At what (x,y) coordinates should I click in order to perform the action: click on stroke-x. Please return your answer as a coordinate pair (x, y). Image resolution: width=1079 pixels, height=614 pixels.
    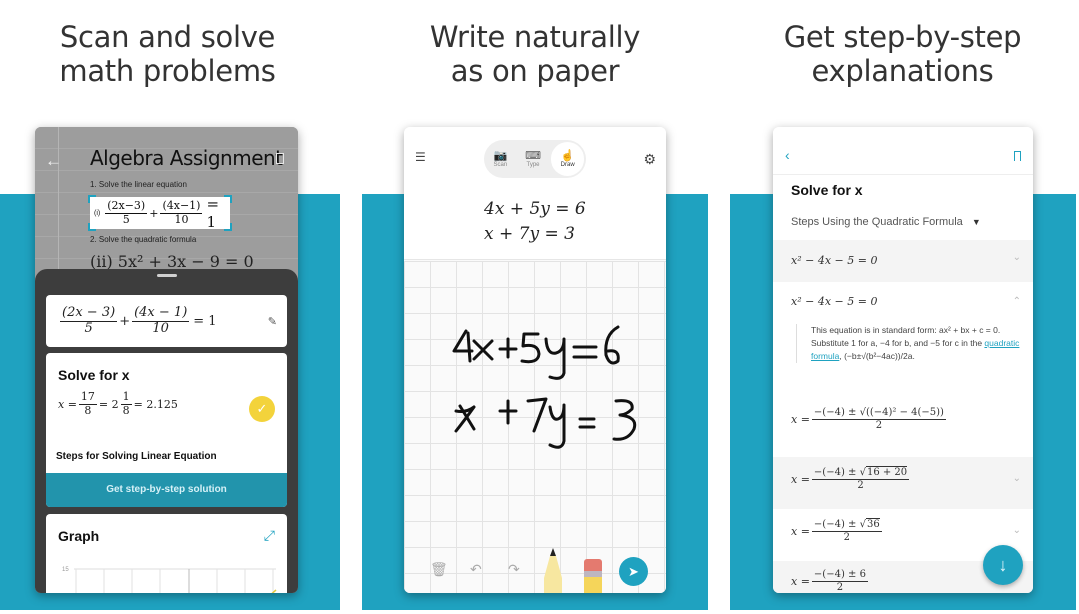
    Looking at the image, I should click on (483, 350).